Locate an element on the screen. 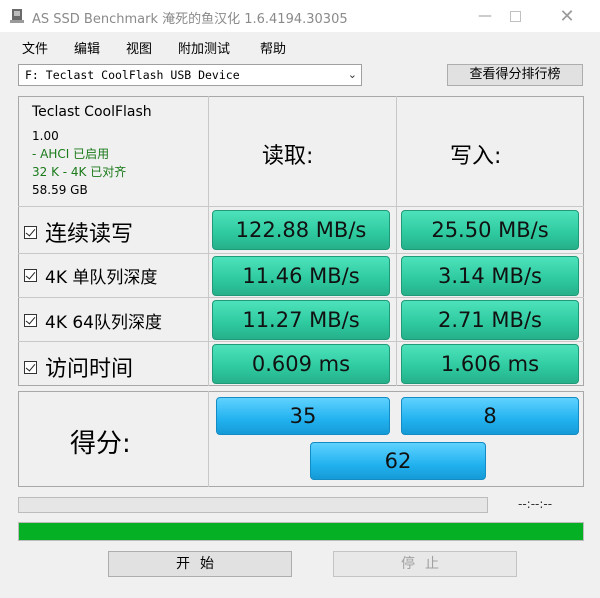 The width and height of the screenshot is (600, 598). row-4k-label: 4K 单队列深度 is located at coordinates (90, 275).